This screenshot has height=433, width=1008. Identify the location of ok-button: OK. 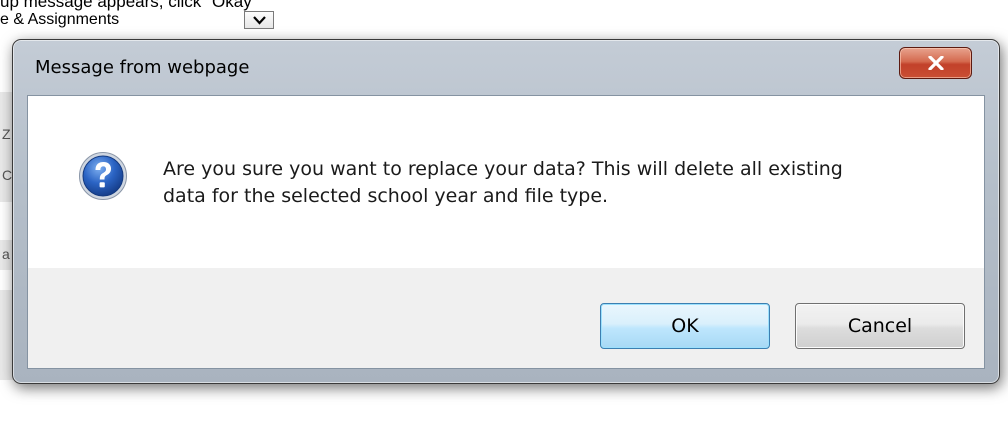
(685, 326).